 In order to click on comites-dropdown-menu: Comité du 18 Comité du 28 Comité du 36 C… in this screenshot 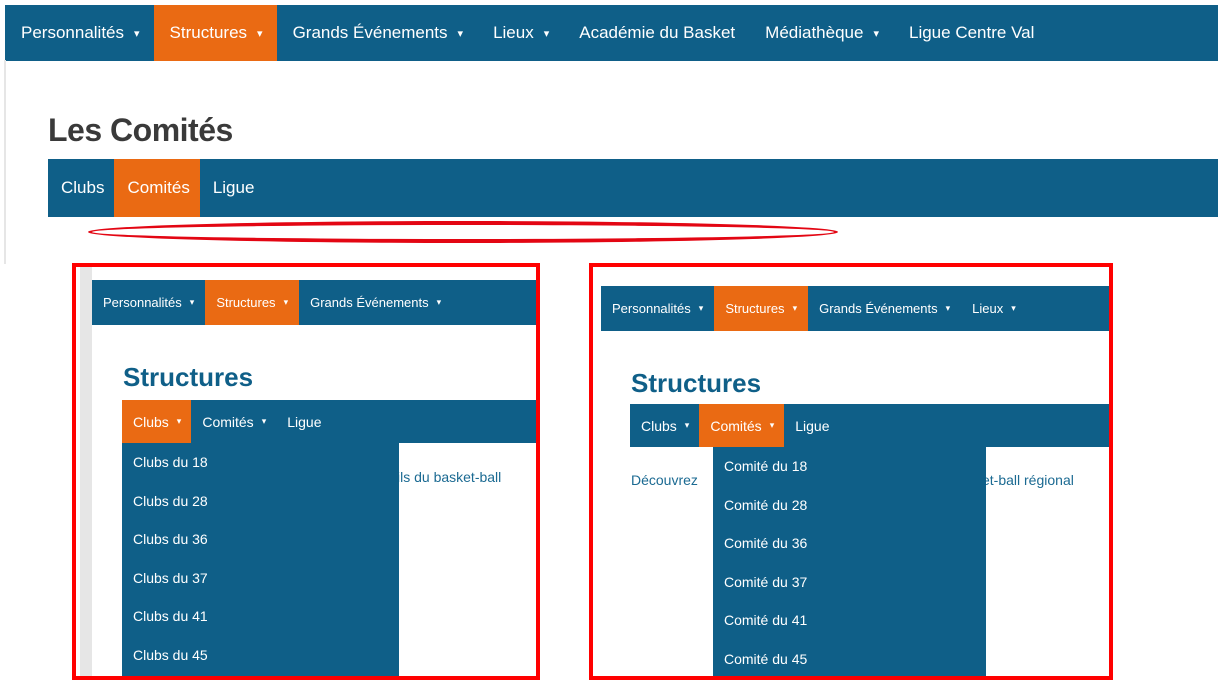, I will do `click(849, 562)`.